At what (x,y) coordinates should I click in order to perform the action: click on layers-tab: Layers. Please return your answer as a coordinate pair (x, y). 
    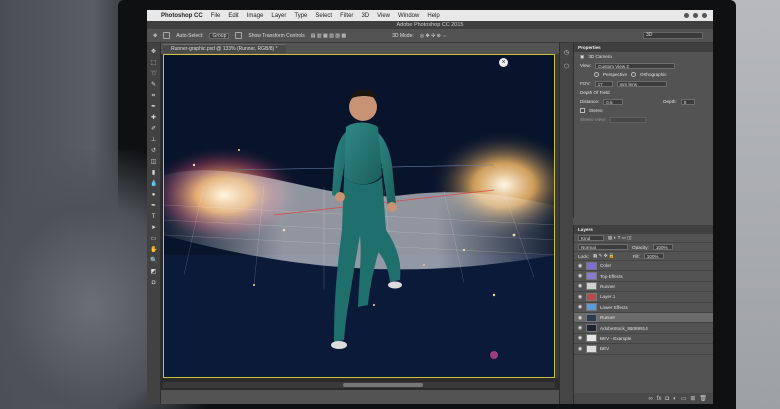
    Looking at the image, I should click on (643, 229).